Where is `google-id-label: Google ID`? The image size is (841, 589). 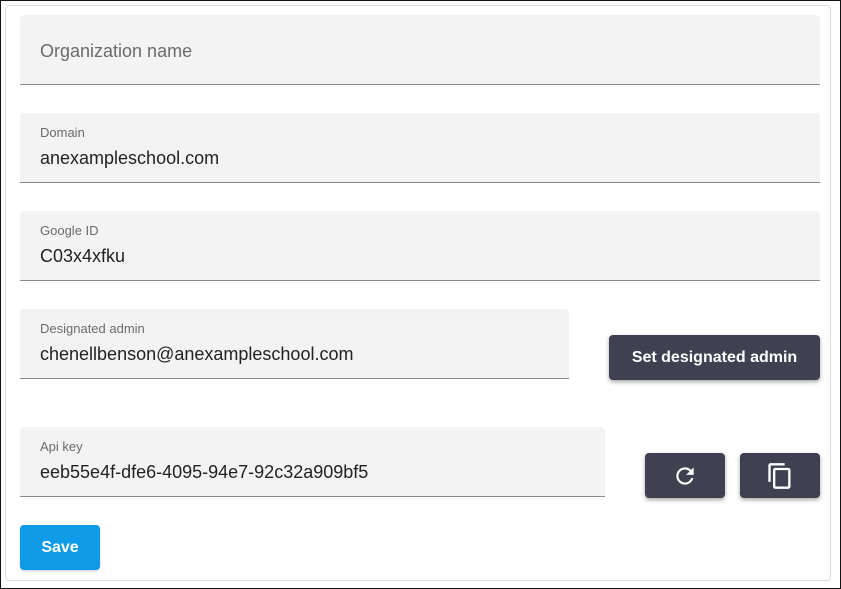 google-id-label: Google ID is located at coordinates (69, 230).